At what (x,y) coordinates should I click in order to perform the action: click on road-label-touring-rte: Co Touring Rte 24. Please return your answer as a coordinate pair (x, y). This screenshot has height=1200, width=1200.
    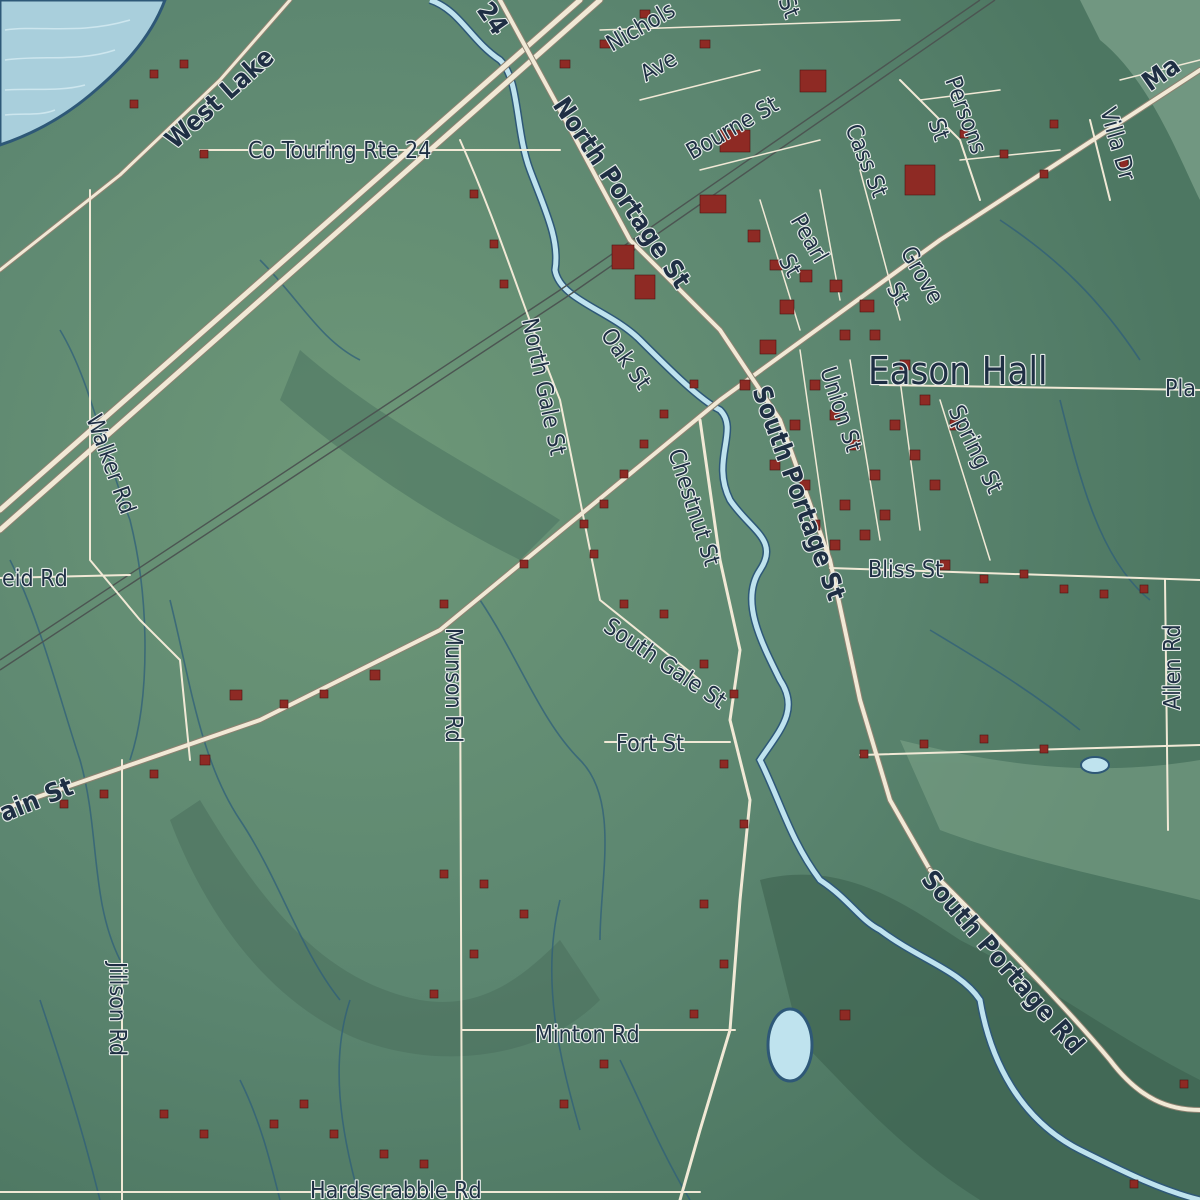
    Looking at the image, I should click on (339, 151).